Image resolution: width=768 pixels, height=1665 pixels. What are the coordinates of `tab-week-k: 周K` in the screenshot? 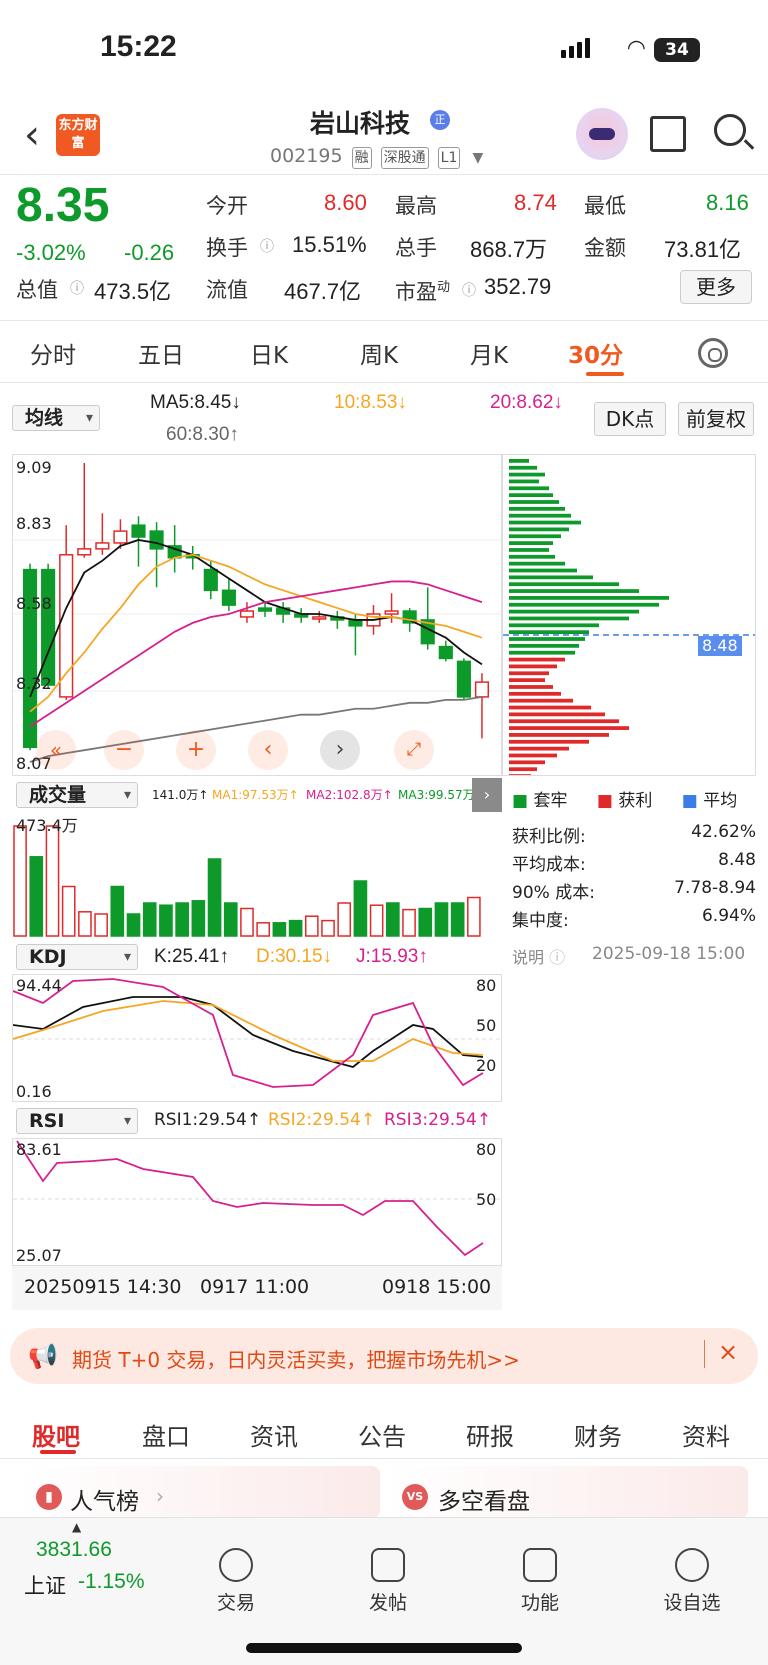 It's located at (379, 353).